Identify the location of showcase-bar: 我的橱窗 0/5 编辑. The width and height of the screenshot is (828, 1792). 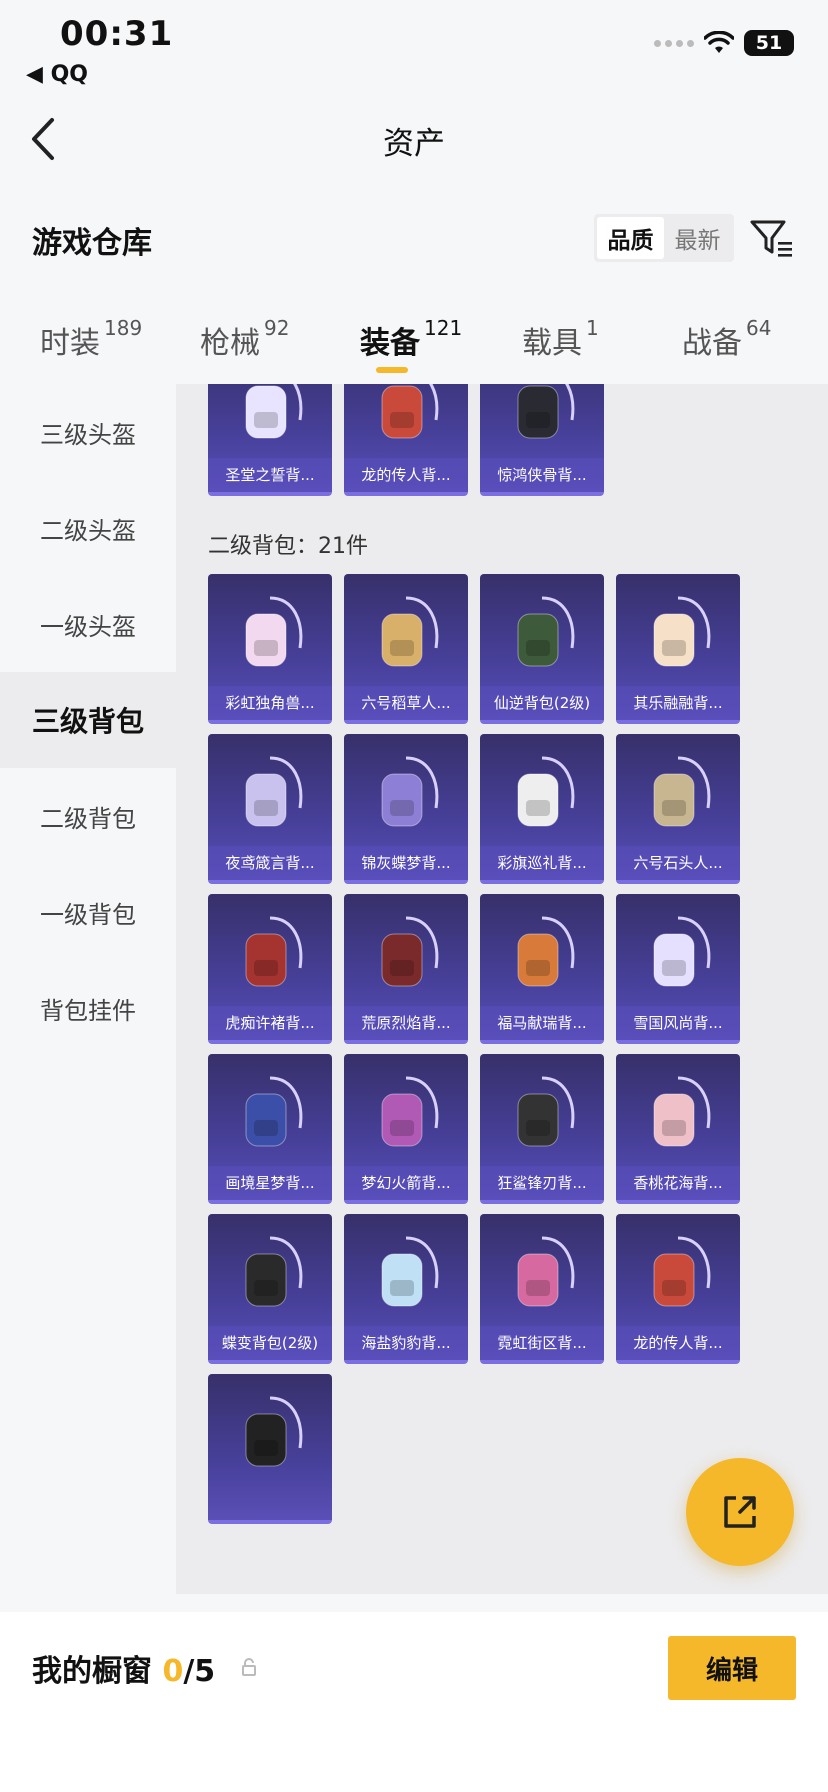
(414, 1702).